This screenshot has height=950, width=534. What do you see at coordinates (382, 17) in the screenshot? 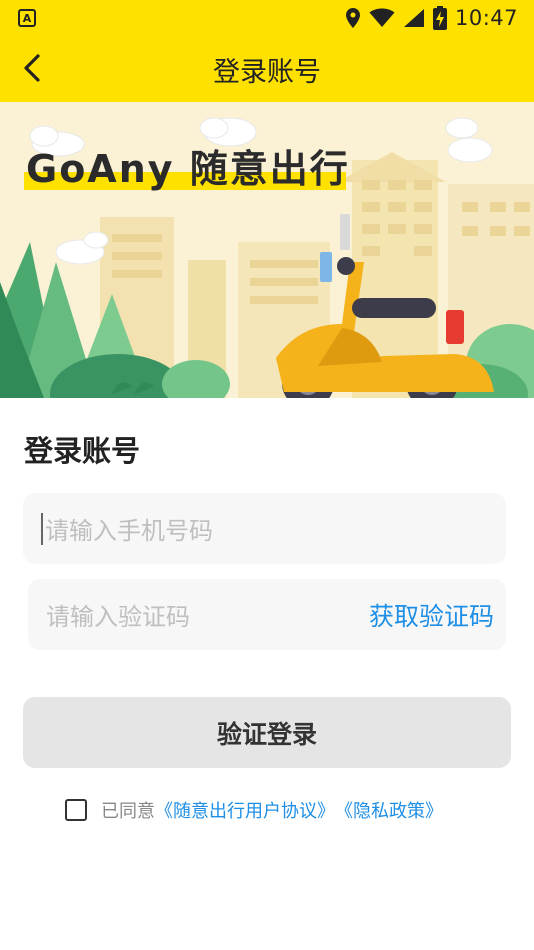
I see `wifi-icon` at bounding box center [382, 17].